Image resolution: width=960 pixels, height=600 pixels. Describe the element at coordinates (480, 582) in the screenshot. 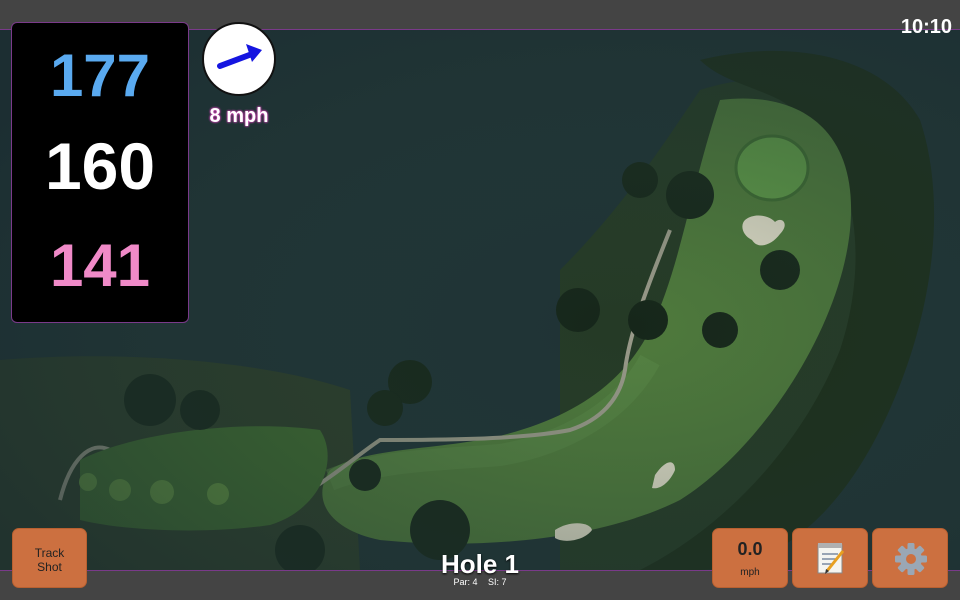

I see `hole-info: Par: 4 SI: 7` at that location.